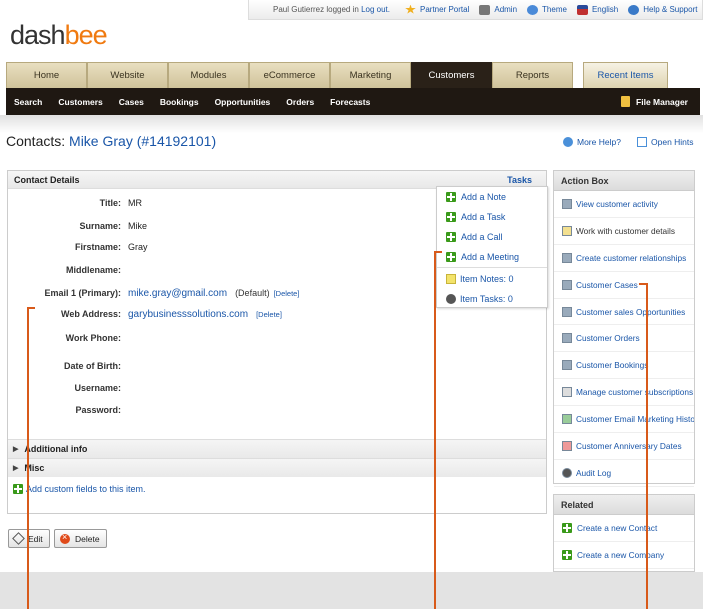  Describe the element at coordinates (28, 102) in the screenshot. I see `subnav-search: Search` at that location.